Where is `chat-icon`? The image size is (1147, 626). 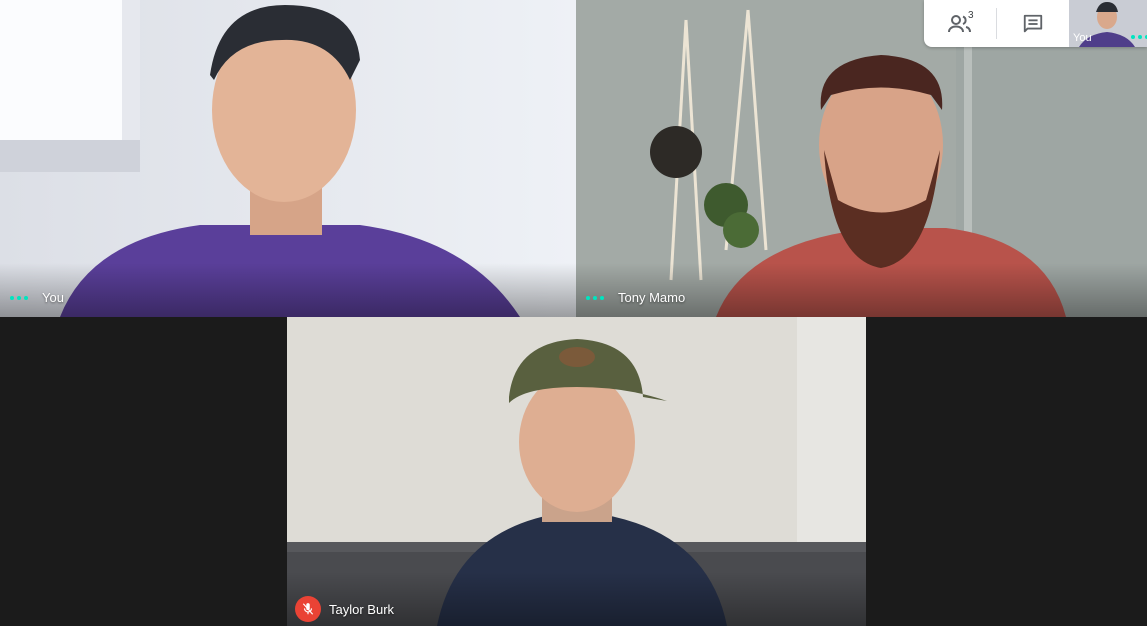 chat-icon is located at coordinates (1033, 23).